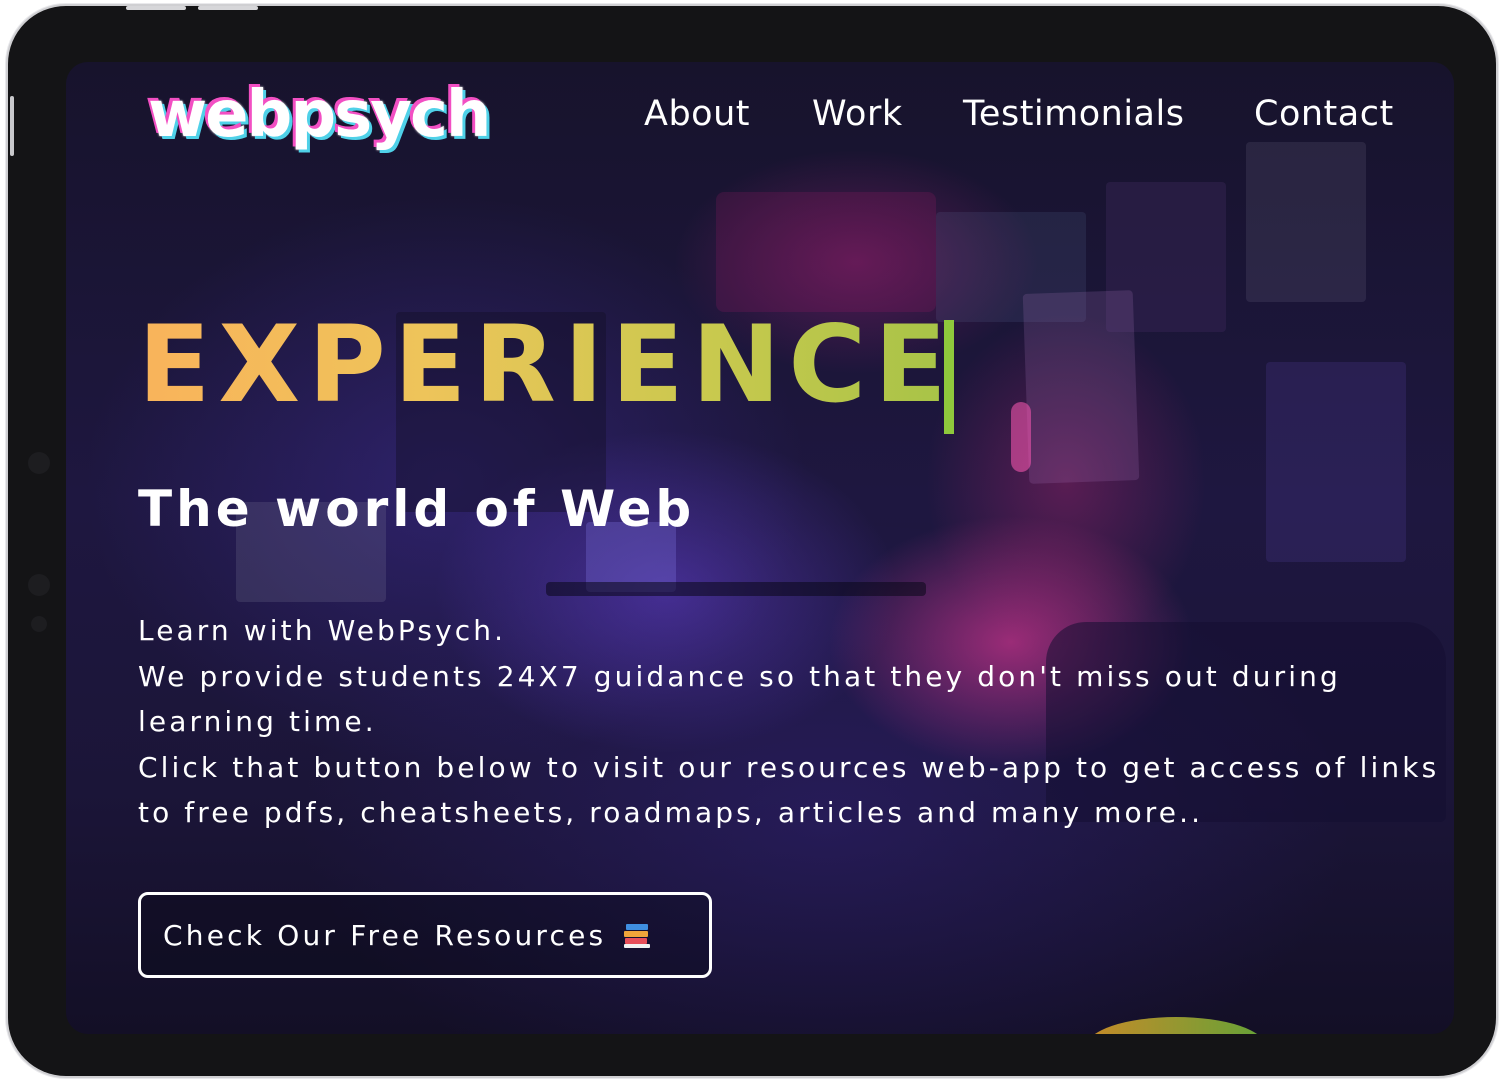 The image size is (1500, 1082). Describe the element at coordinates (760, 116) in the screenshot. I see `main-nav: About Work Testimonials Contact` at that location.